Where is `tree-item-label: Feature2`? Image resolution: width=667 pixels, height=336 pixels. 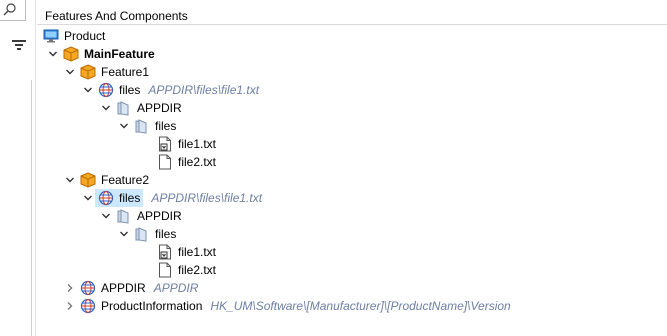
tree-item-label: Feature2 is located at coordinates (125, 180).